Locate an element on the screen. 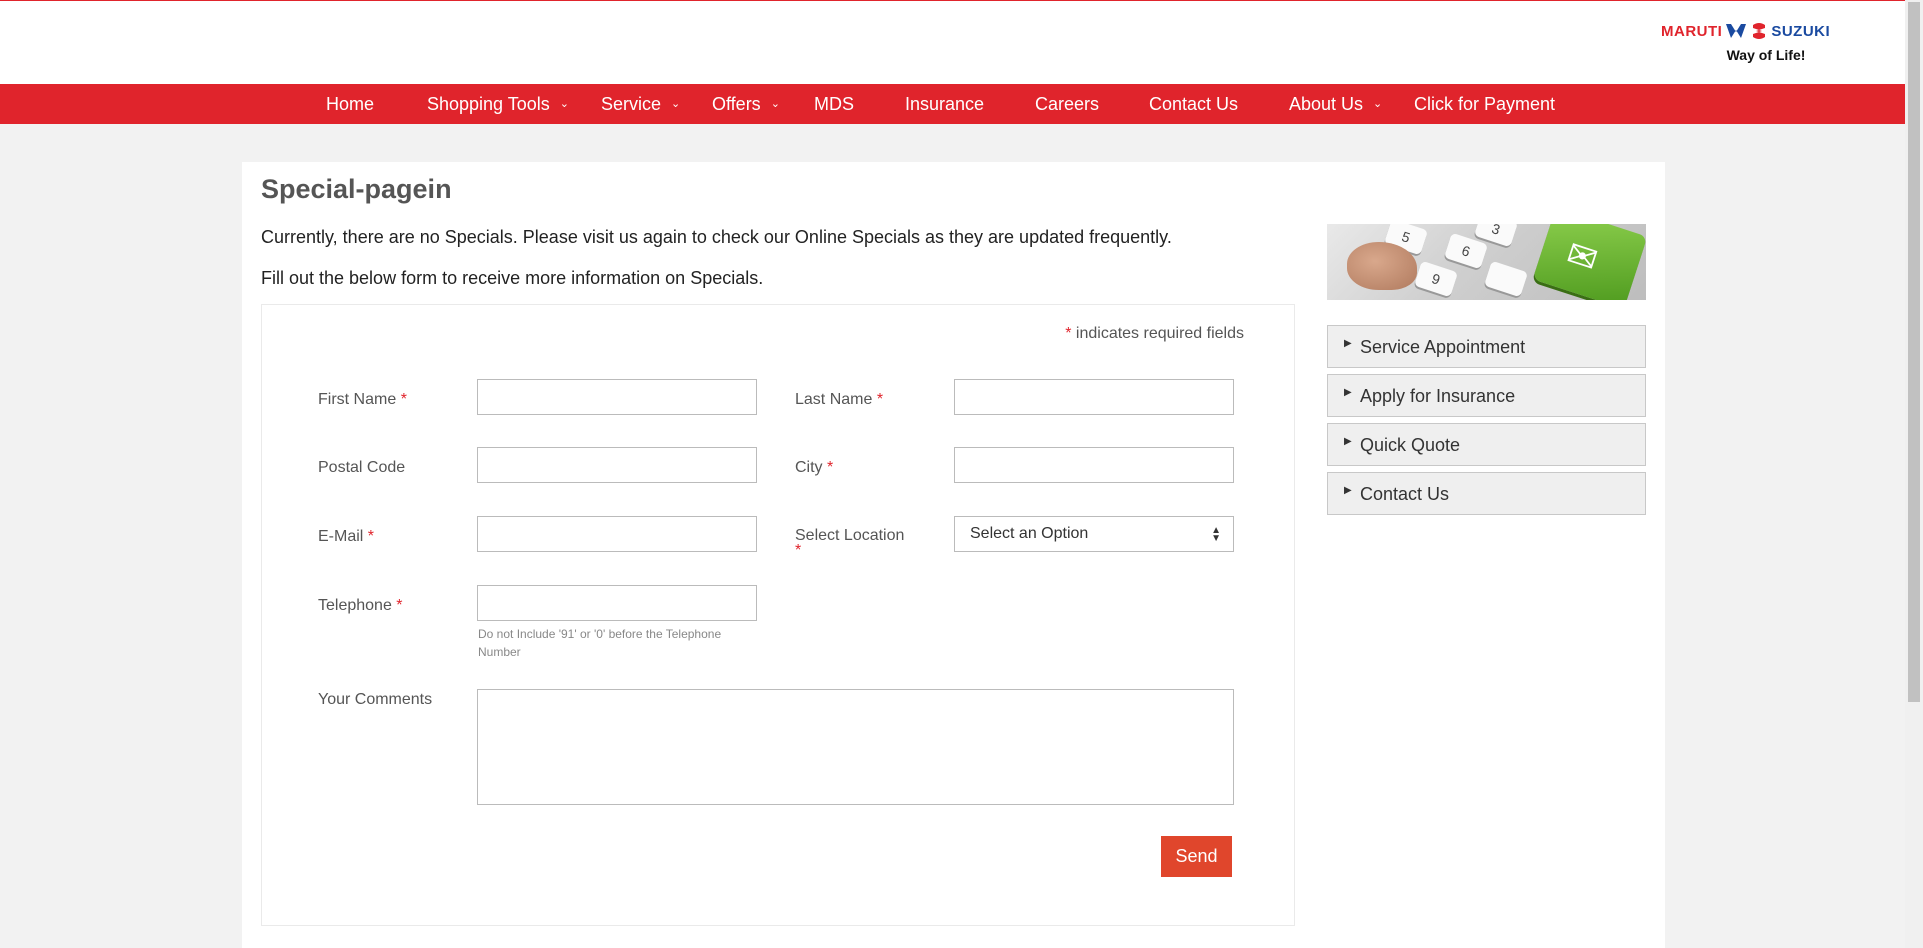  nav-about-us: About Us ⌄ is located at coordinates (1335, 104).